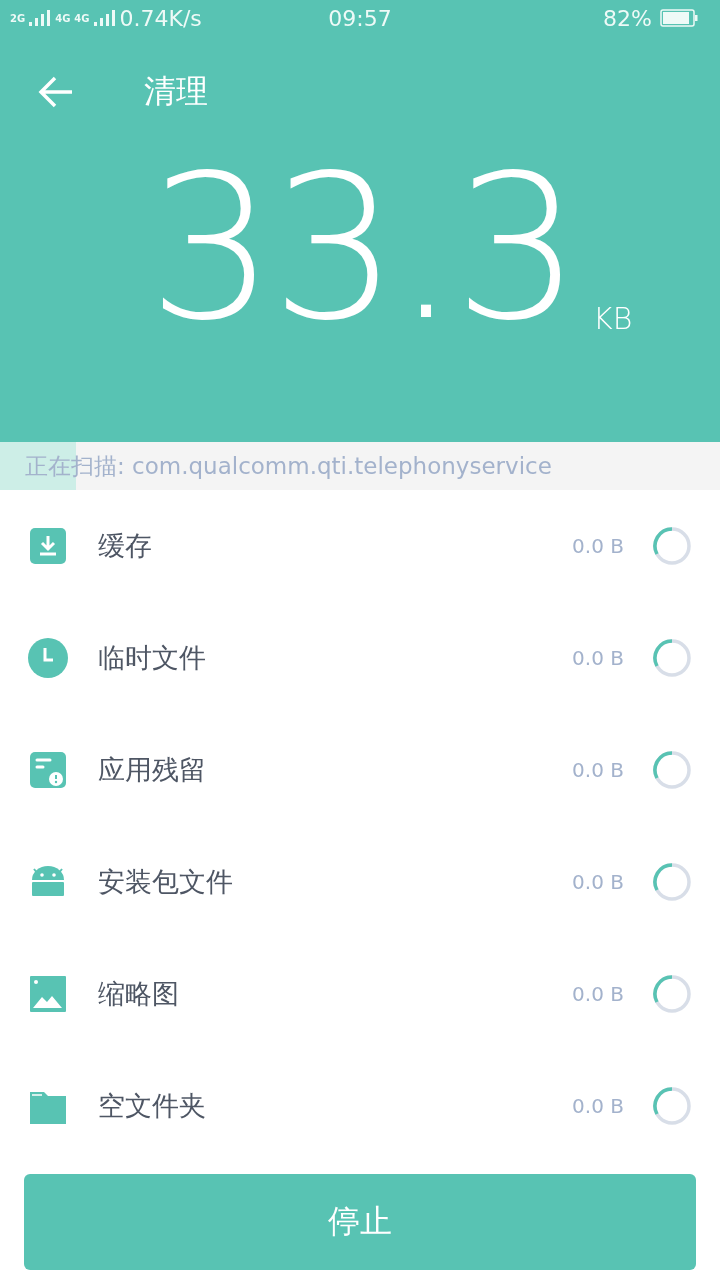 This screenshot has width=720, height=1280. What do you see at coordinates (613, 318) in the screenshot?
I see `size-unit: KB` at bounding box center [613, 318].